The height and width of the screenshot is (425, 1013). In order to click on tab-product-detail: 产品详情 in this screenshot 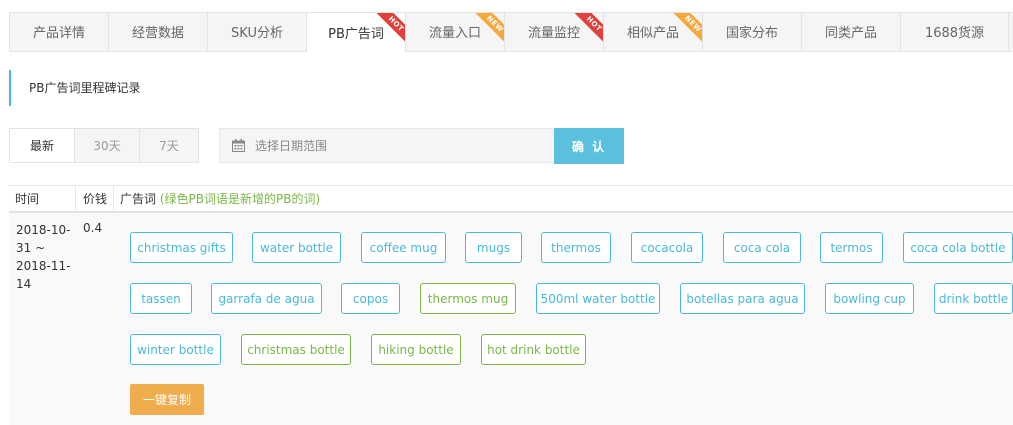, I will do `click(58, 31)`.